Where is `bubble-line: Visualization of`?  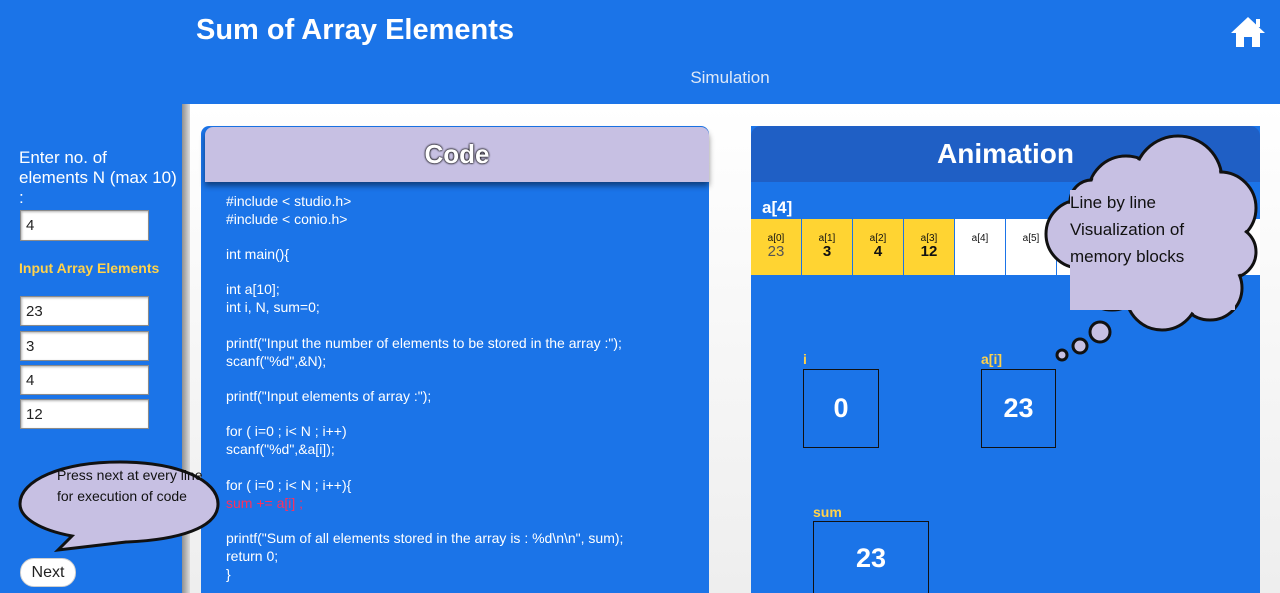 bubble-line: Visualization of is located at coordinates (1127, 229).